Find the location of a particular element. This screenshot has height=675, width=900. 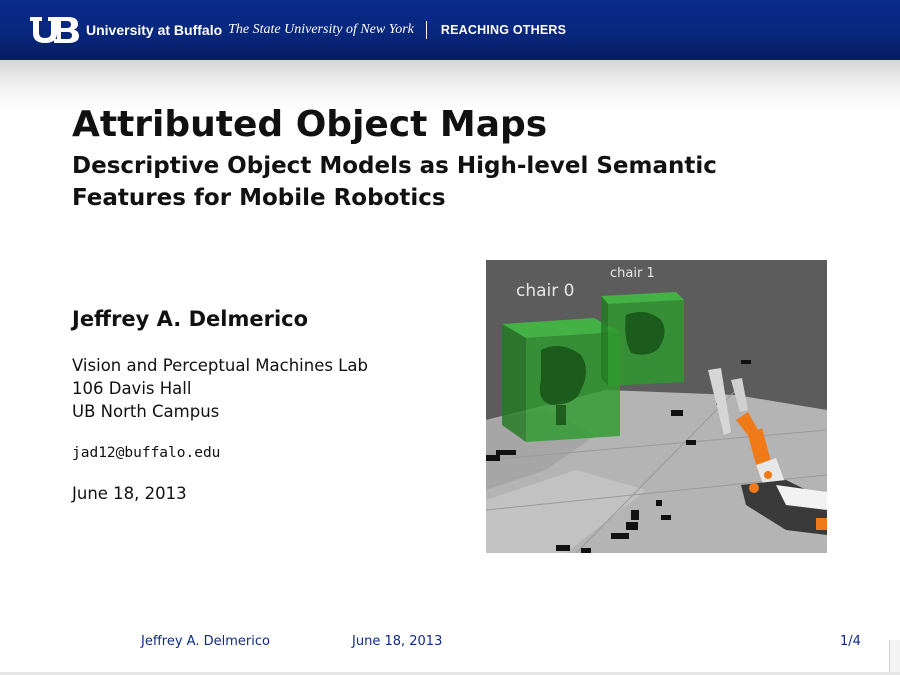

banner-tagline: REACHING OTHERS is located at coordinates (503, 30).